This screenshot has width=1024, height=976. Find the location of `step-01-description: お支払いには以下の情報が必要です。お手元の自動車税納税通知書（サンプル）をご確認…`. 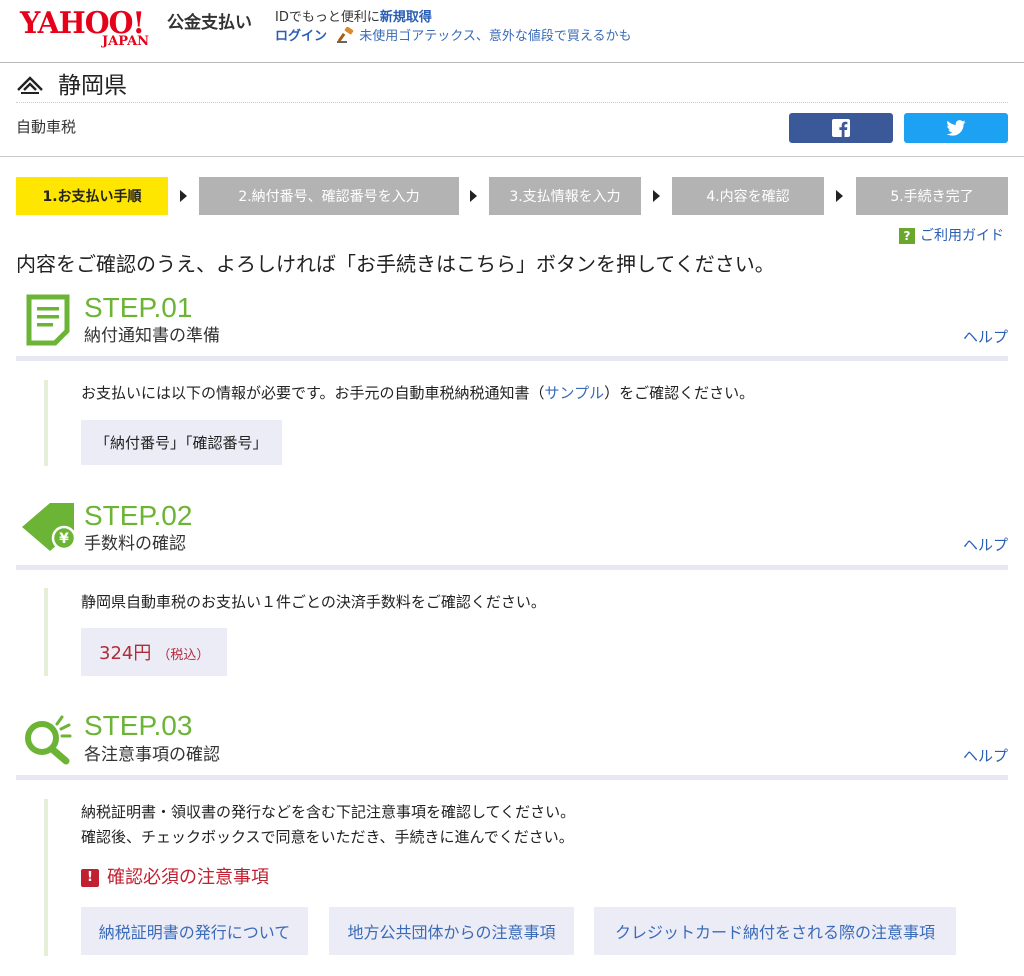

step-01-description: お支払いには以下の情報が必要です。お手元の自動車税納税通知書（サンプル）をご確認… is located at coordinates (417, 393).